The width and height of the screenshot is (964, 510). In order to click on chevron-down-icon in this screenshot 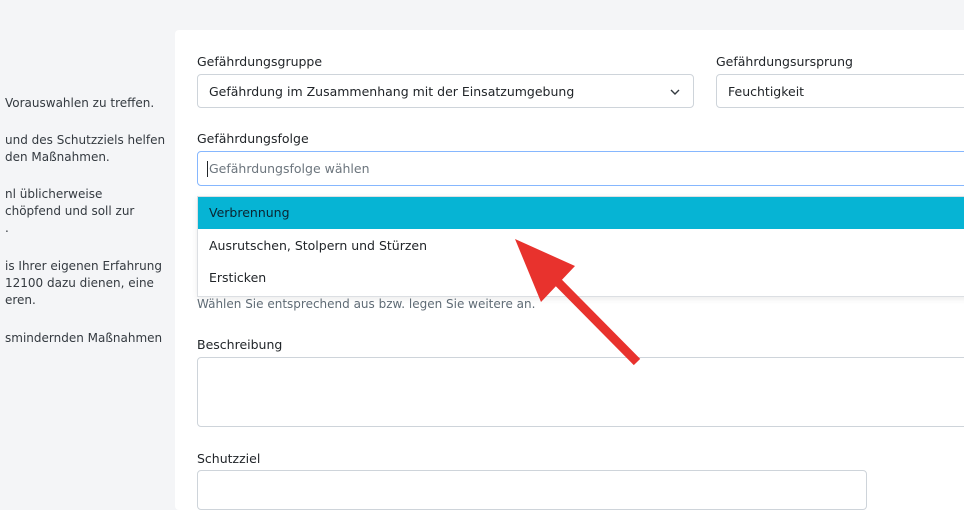, I will do `click(675, 92)`.